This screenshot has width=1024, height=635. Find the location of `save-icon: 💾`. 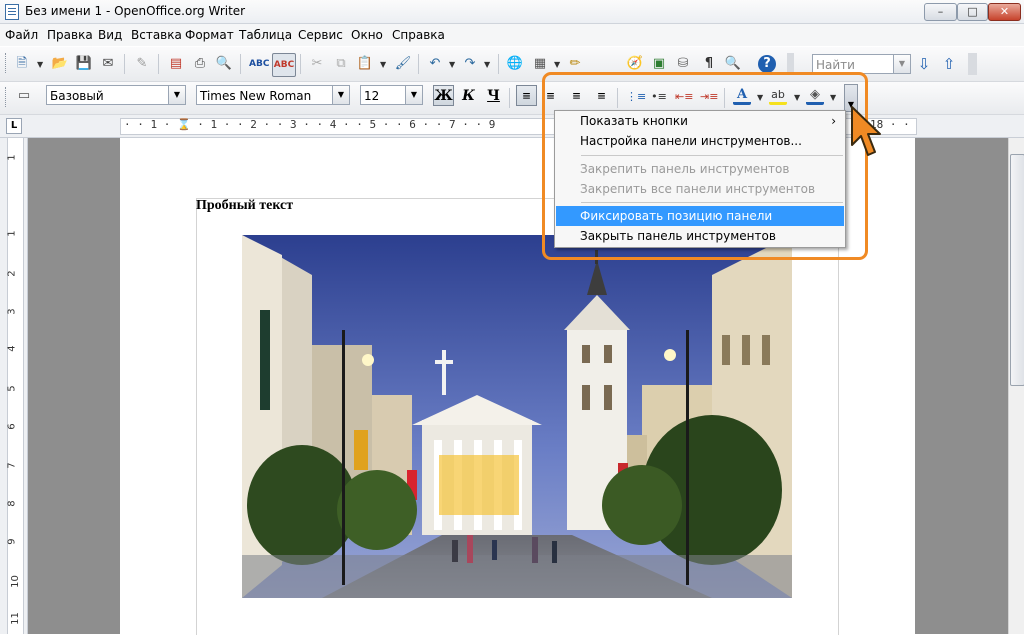

save-icon: 💾 is located at coordinates (84, 64).